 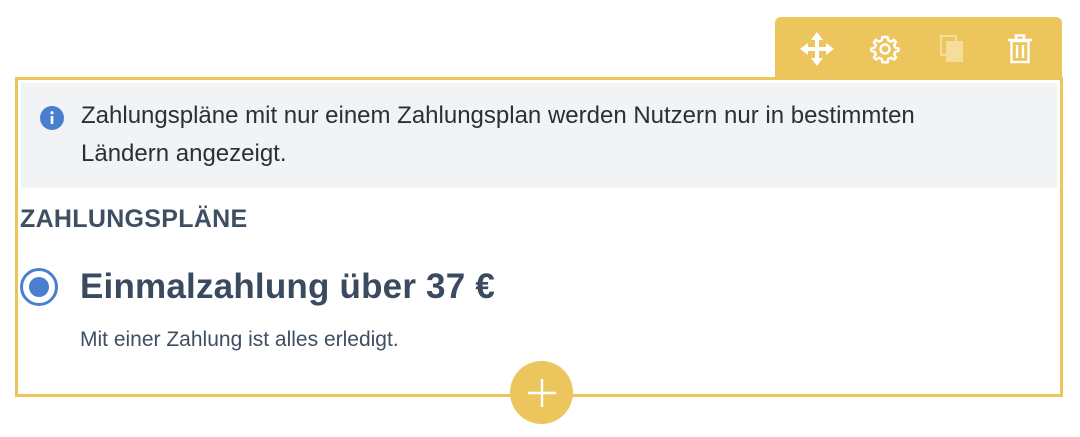 I want to click on duplicate-icon, so click(x=952, y=48).